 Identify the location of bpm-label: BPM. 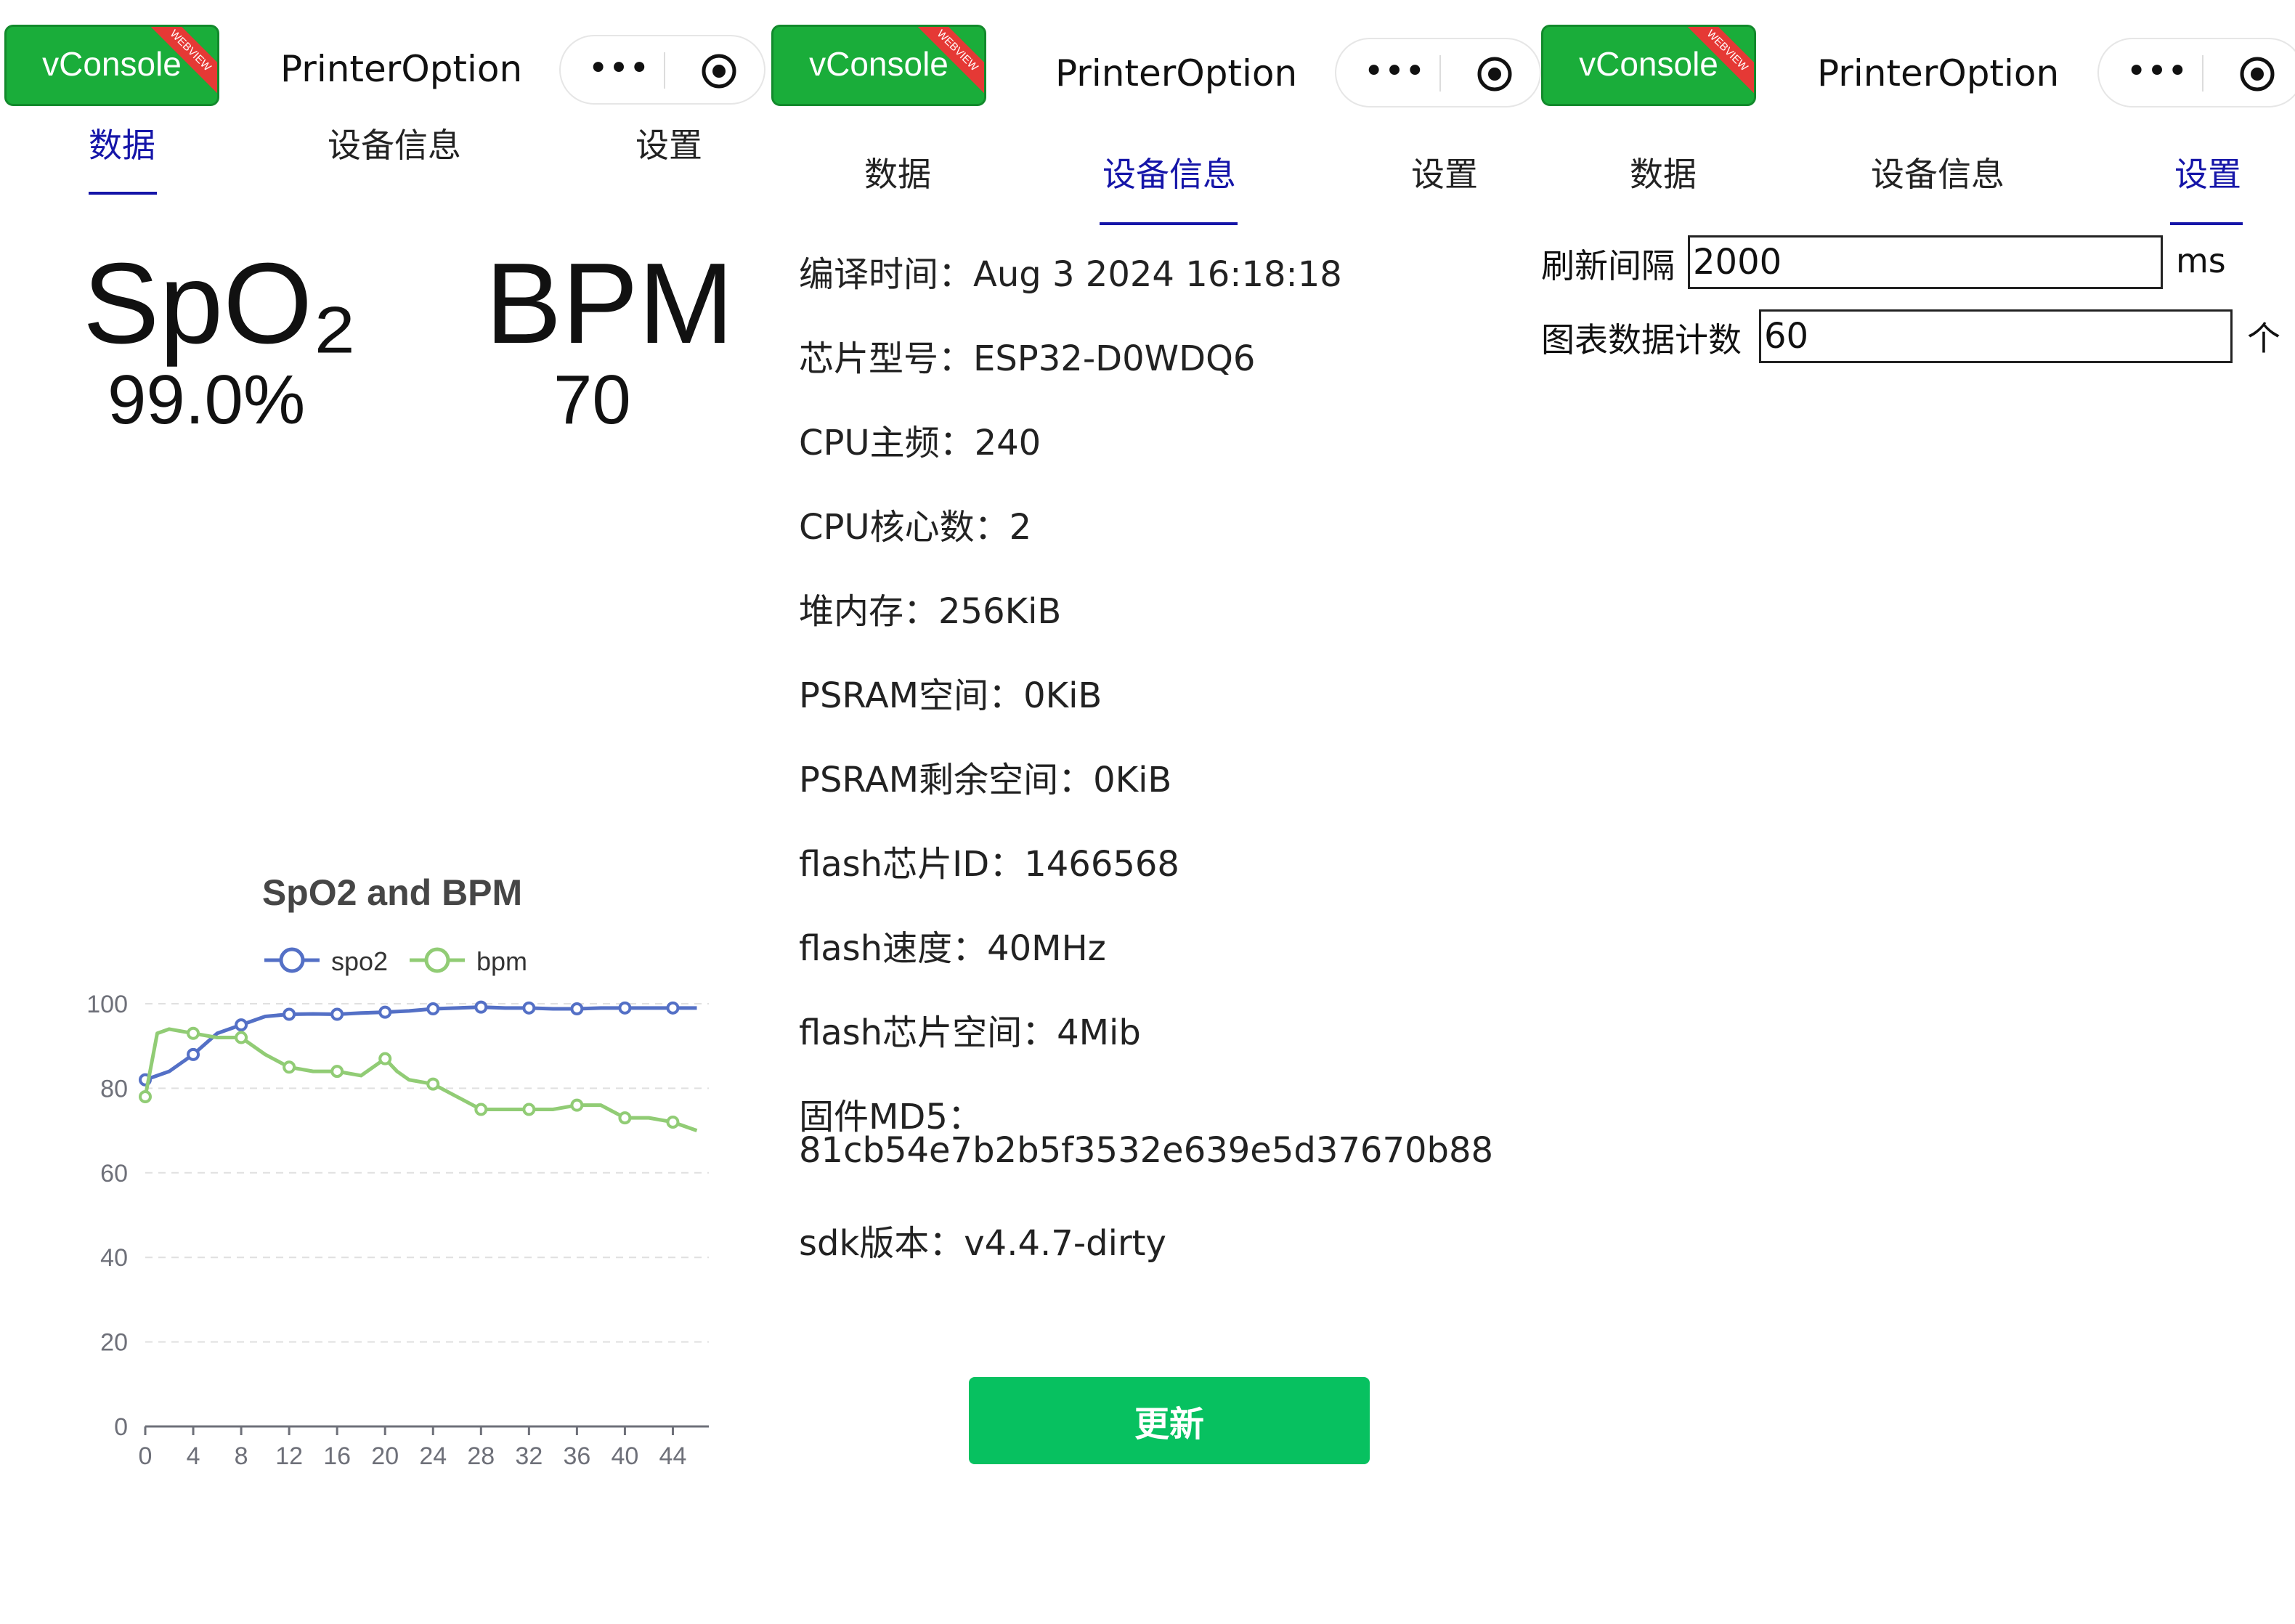
(609, 304).